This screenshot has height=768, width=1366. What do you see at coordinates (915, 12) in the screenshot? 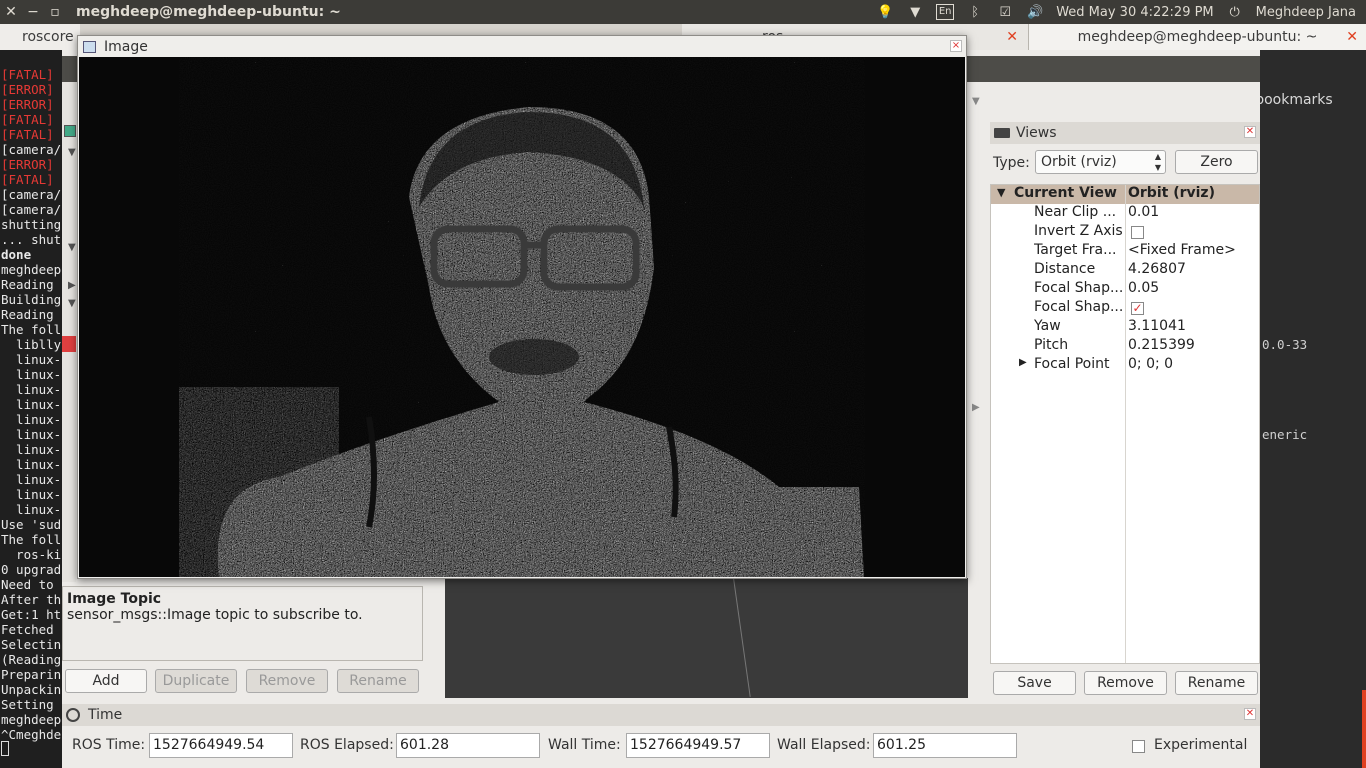
I see `wifi-icon: ▼` at bounding box center [915, 12].